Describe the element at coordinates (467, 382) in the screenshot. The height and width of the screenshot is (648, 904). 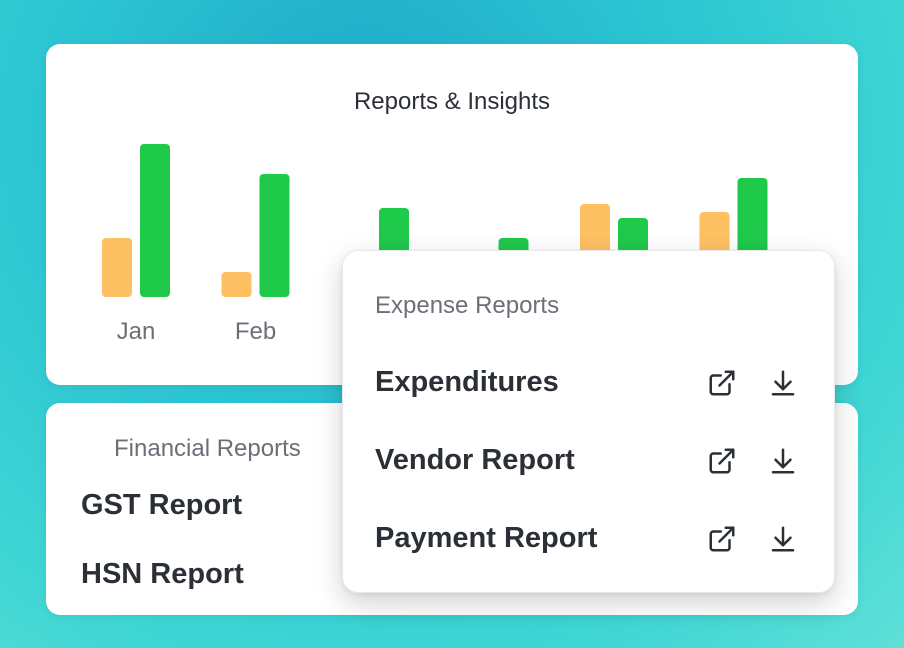
I see `expenditures-label: Expenditures` at that location.